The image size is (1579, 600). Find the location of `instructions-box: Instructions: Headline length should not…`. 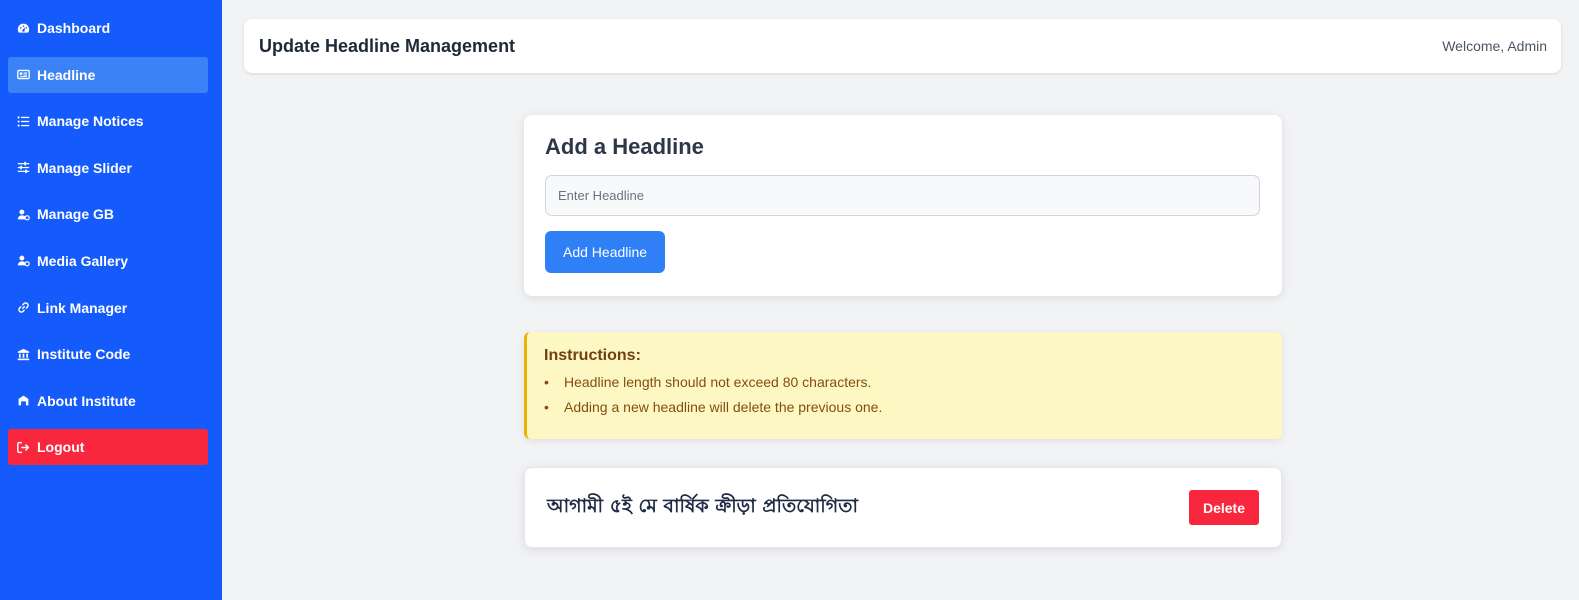

instructions-box: Instructions: Headline length should not… is located at coordinates (903, 385).